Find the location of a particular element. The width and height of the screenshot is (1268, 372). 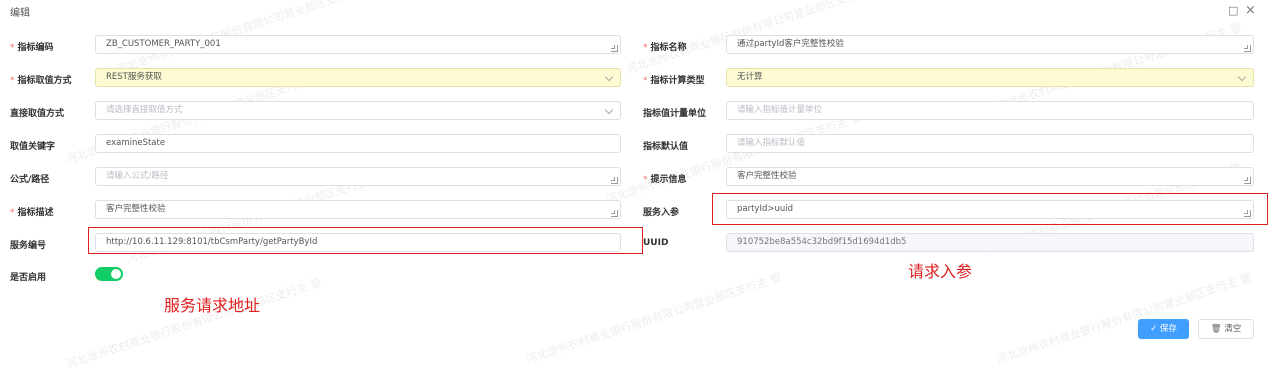

annotation-box-request-param is located at coordinates (990, 209).